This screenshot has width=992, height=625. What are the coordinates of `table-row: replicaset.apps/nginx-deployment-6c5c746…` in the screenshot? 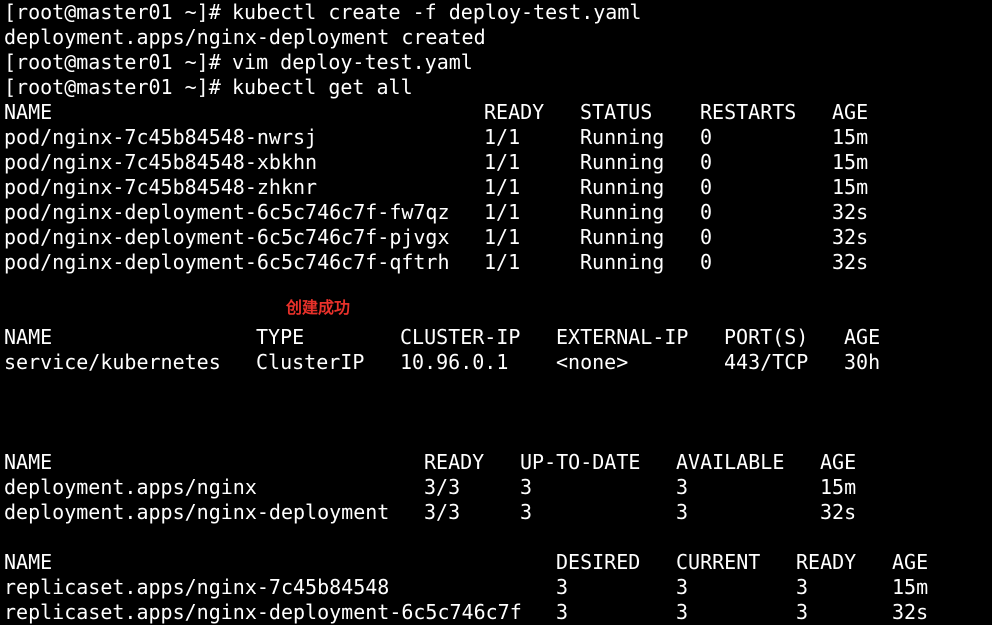 It's located at (496, 612).